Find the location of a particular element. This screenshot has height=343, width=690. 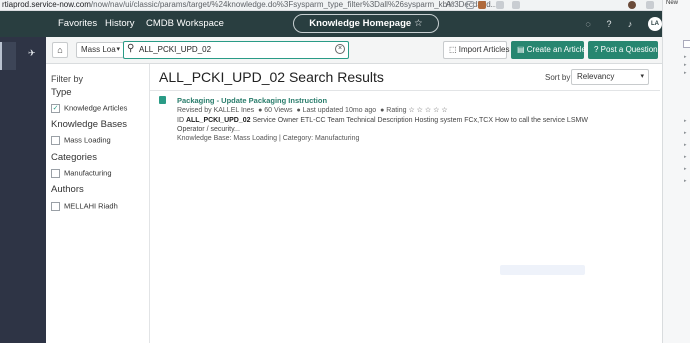

filter-cat-label: Manufacturing is located at coordinates (88, 173).